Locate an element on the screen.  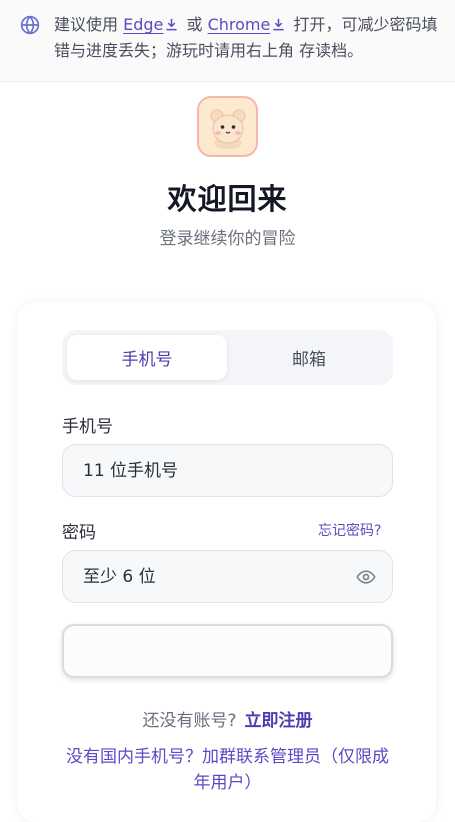
app-logo is located at coordinates (227, 126).